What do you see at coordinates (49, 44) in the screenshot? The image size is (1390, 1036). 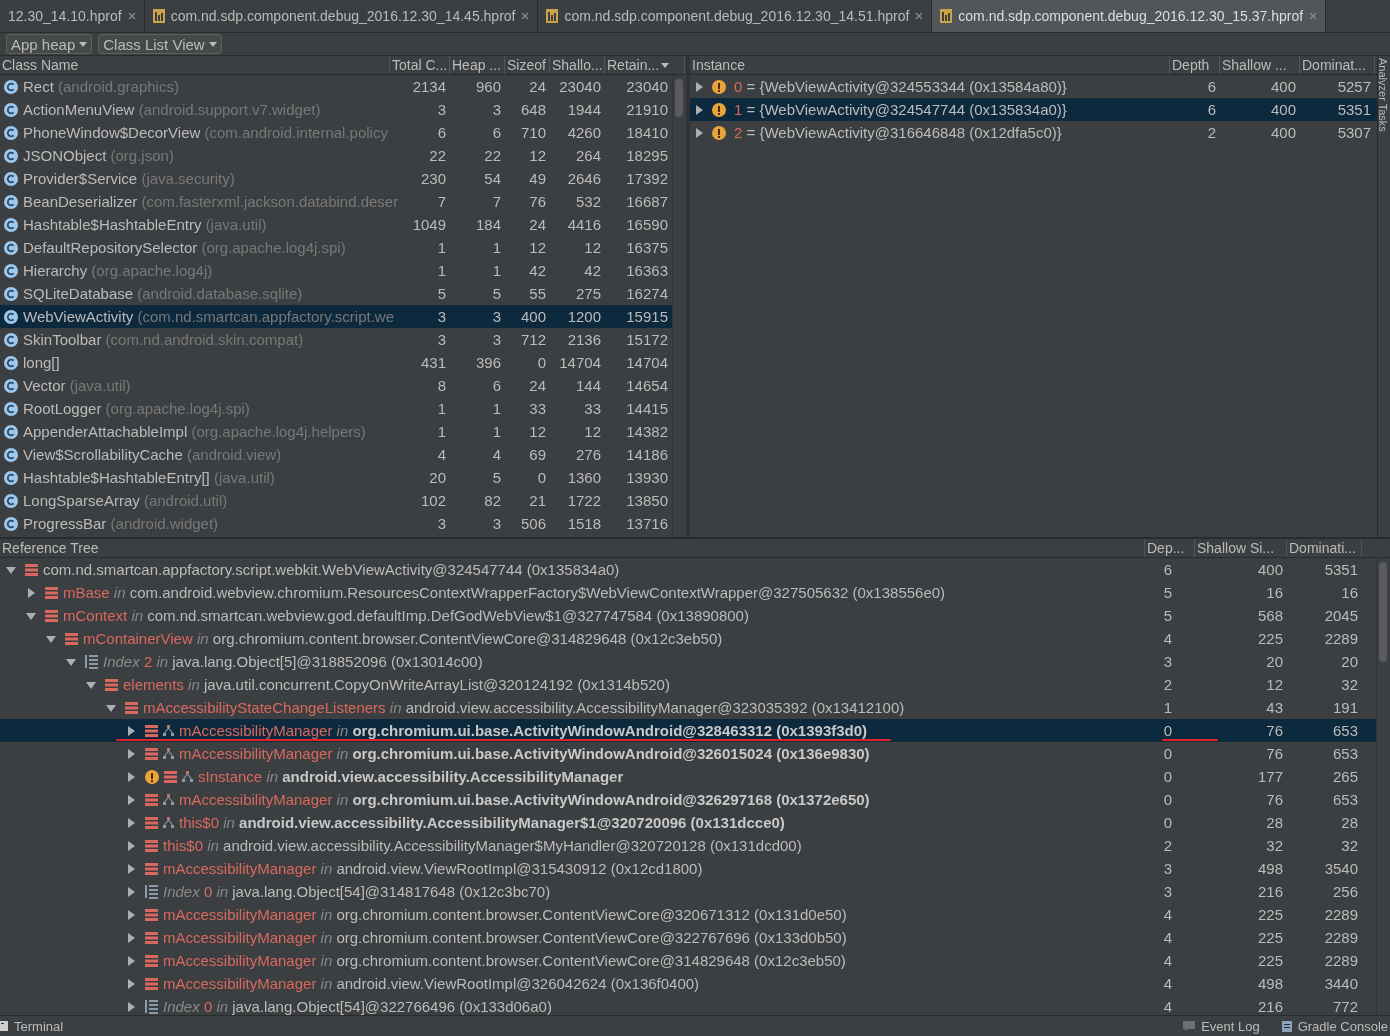 I see `dropdown: App heap` at bounding box center [49, 44].